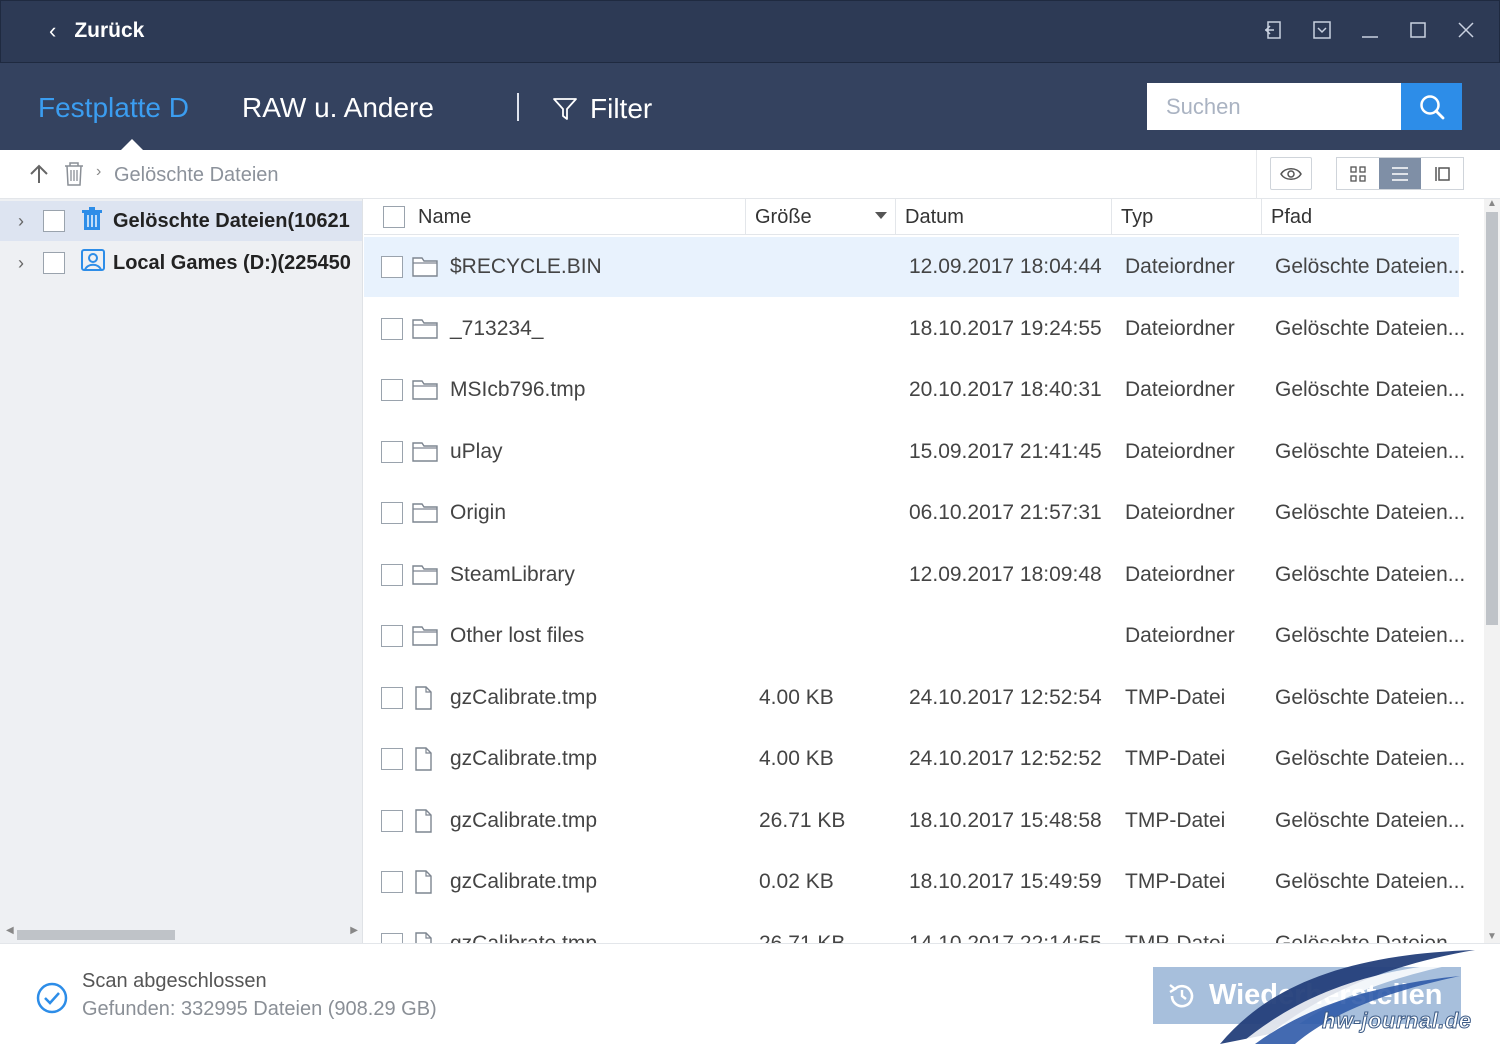 The width and height of the screenshot is (1500, 1050). I want to click on minimize-icon, so click(1370, 30).